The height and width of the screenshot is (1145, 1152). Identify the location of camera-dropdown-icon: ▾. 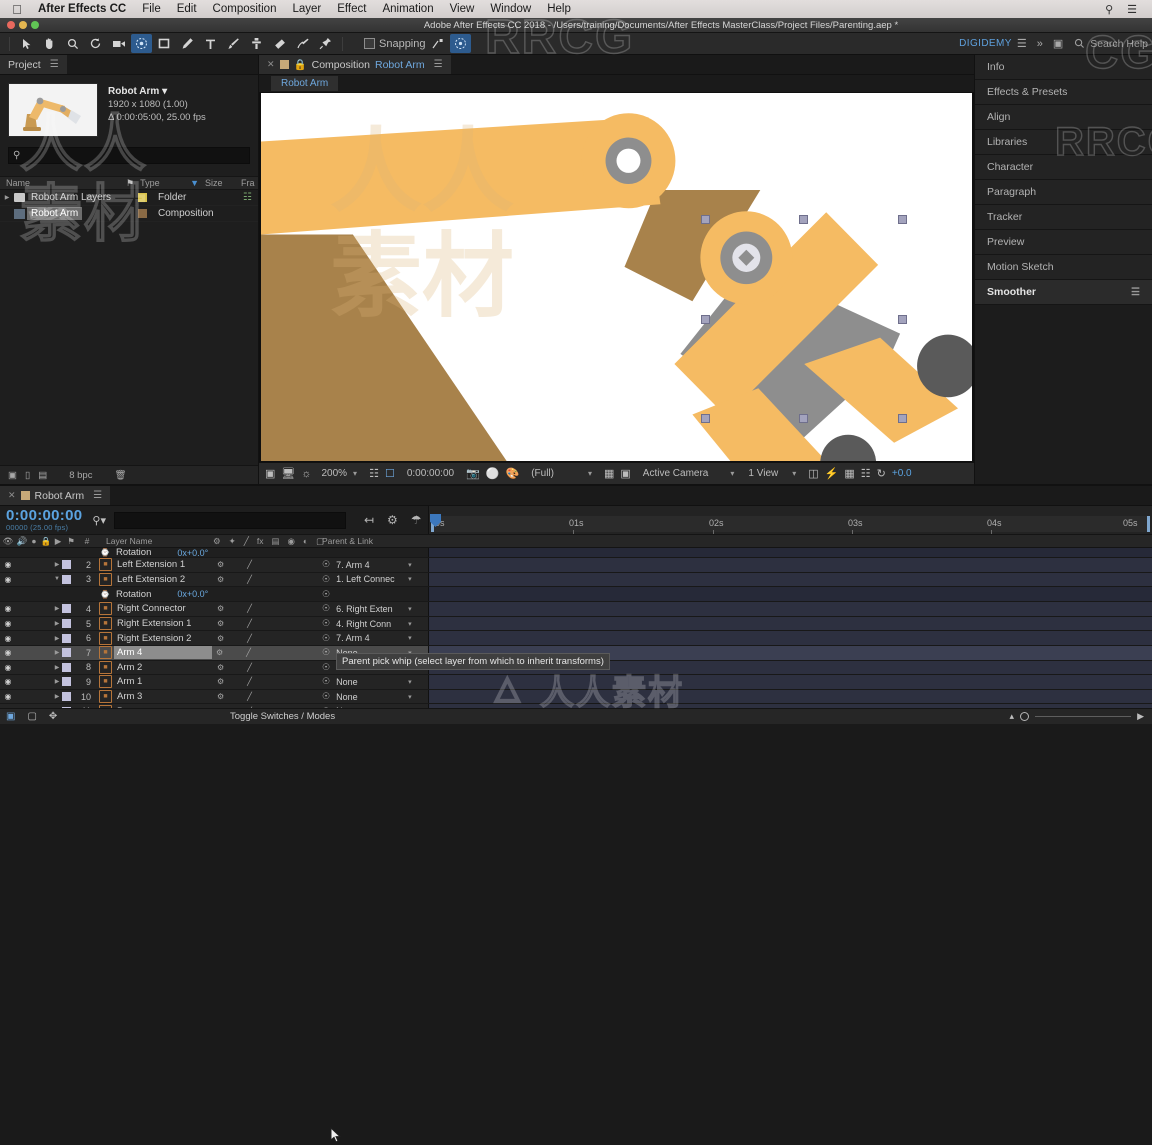
(732, 473).